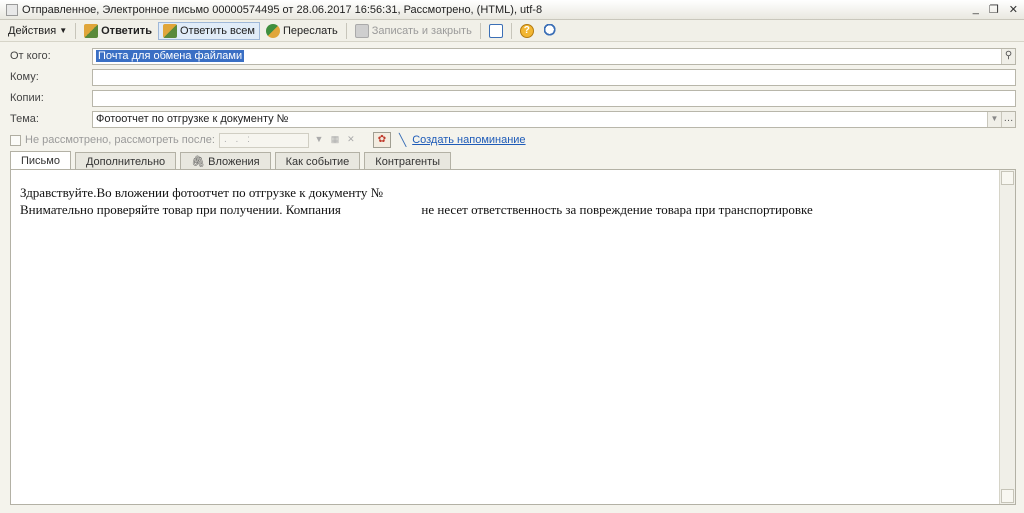  Describe the element at coordinates (361, 30) in the screenshot. I see `save-icon` at that location.